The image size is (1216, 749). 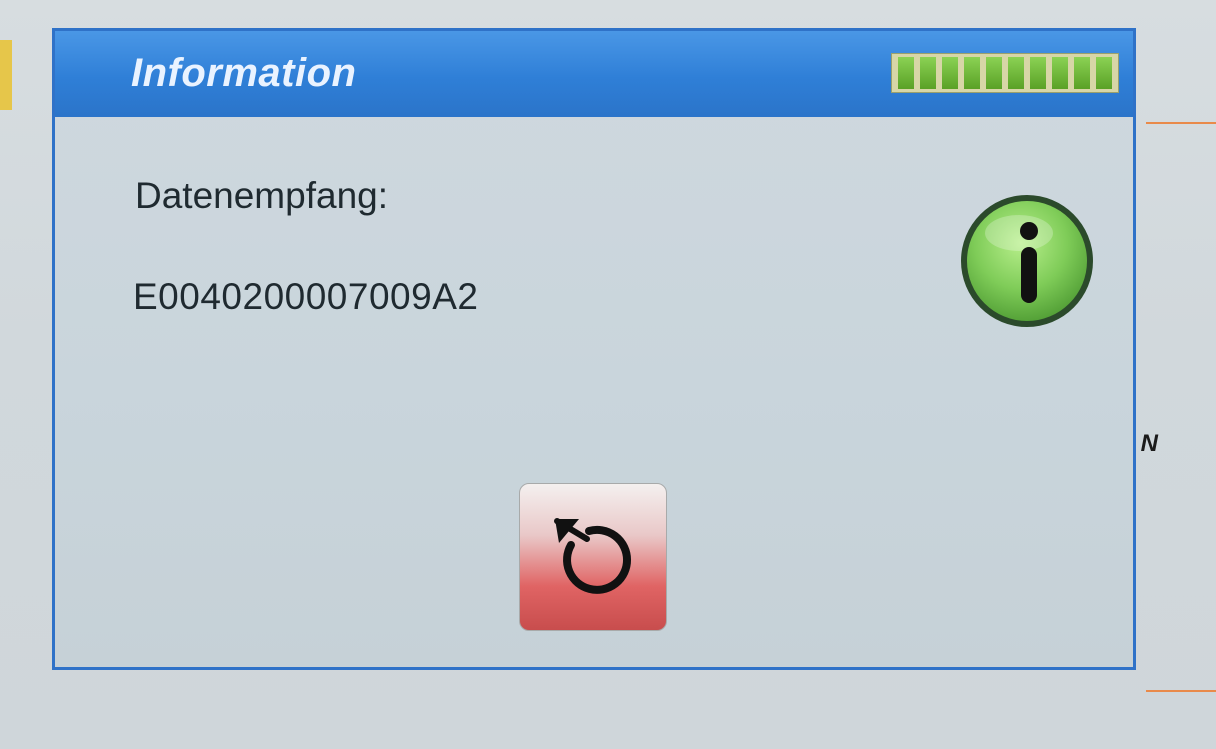 What do you see at coordinates (244, 73) in the screenshot?
I see `dialog-title: Information` at bounding box center [244, 73].